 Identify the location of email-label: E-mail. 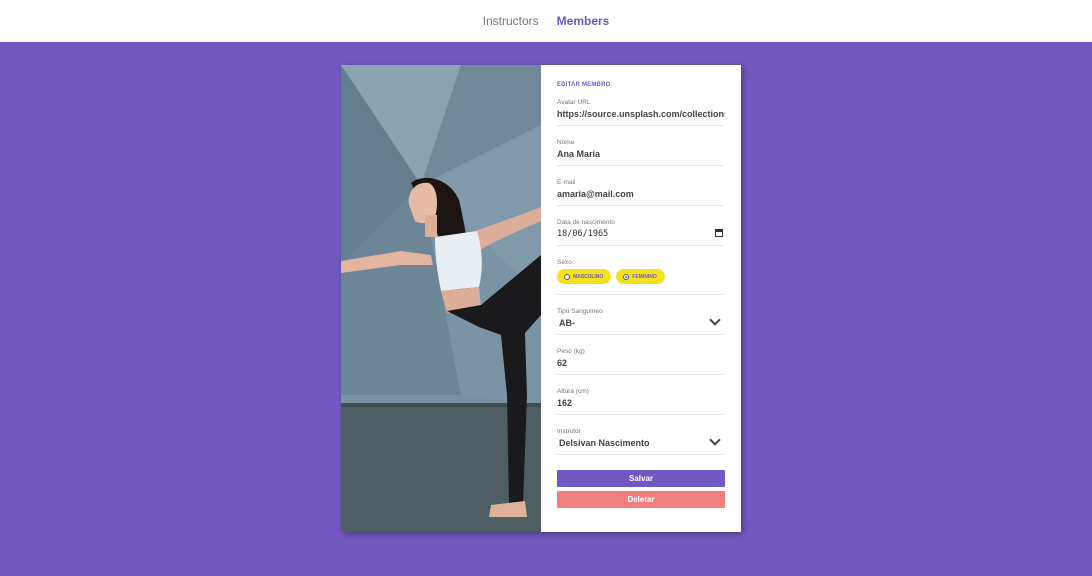
(566, 182).